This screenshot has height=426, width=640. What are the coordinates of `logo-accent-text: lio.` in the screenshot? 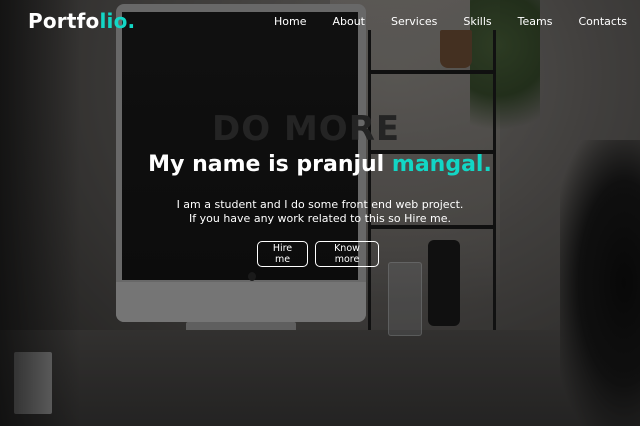 It's located at (117, 21).